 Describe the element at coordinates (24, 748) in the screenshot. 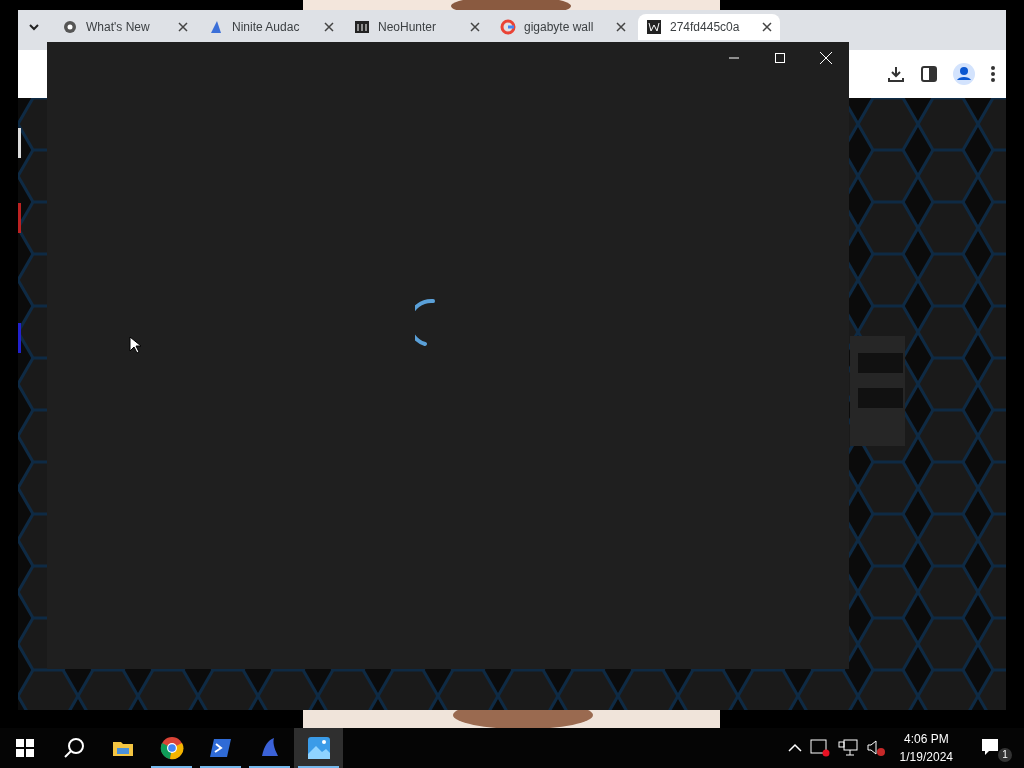

I see `windows-icon` at that location.